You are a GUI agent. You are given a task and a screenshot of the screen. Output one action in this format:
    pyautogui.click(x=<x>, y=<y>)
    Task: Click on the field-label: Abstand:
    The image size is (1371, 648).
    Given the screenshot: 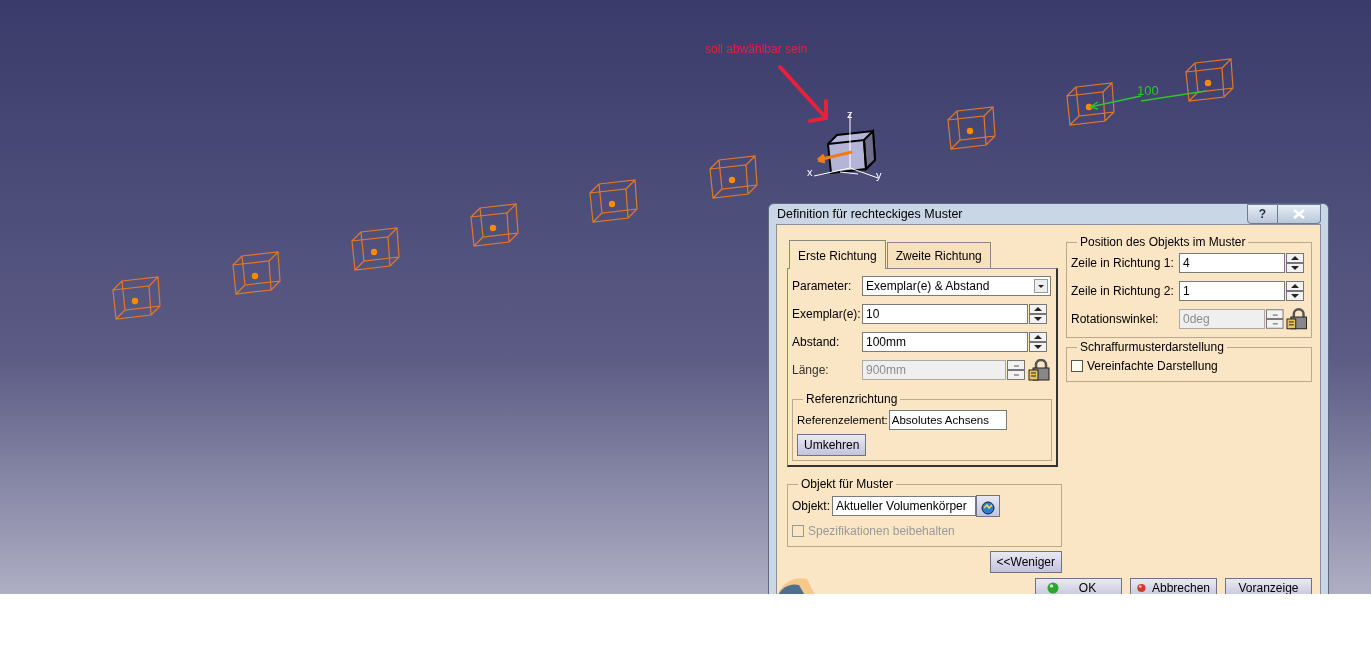 What is the action you would take?
    pyautogui.click(x=816, y=342)
    